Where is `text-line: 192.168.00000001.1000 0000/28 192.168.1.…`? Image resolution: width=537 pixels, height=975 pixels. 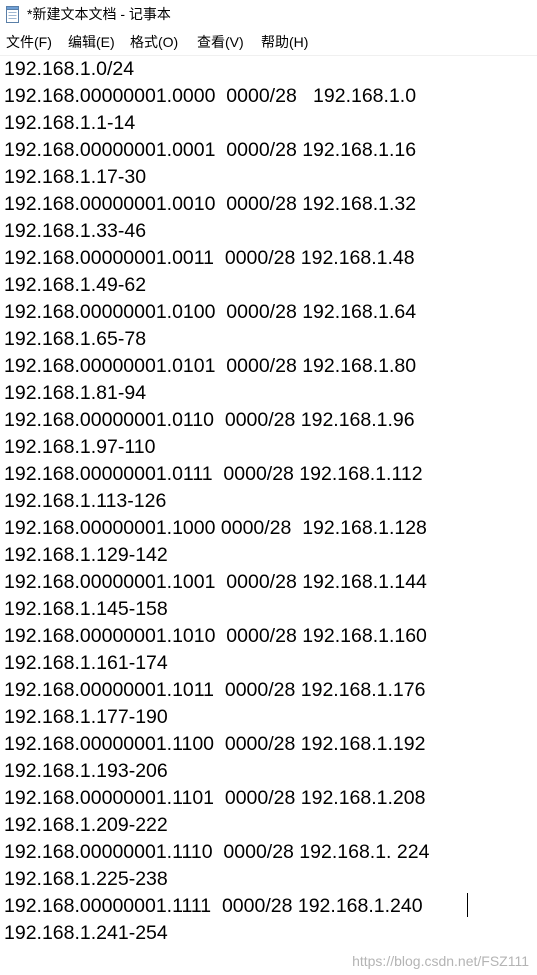
text-line: 192.168.00000001.1000 0000/28 192.168.1.… is located at coordinates (215, 528).